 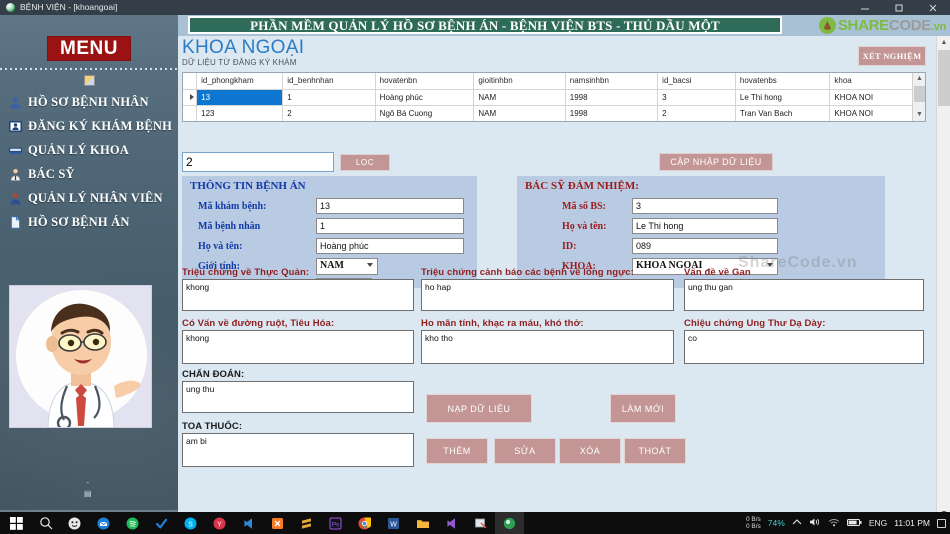 What do you see at coordinates (892, 56) in the screenshot?
I see `xet-nghiem-button: XÉT NGHIỆM` at bounding box center [892, 56].